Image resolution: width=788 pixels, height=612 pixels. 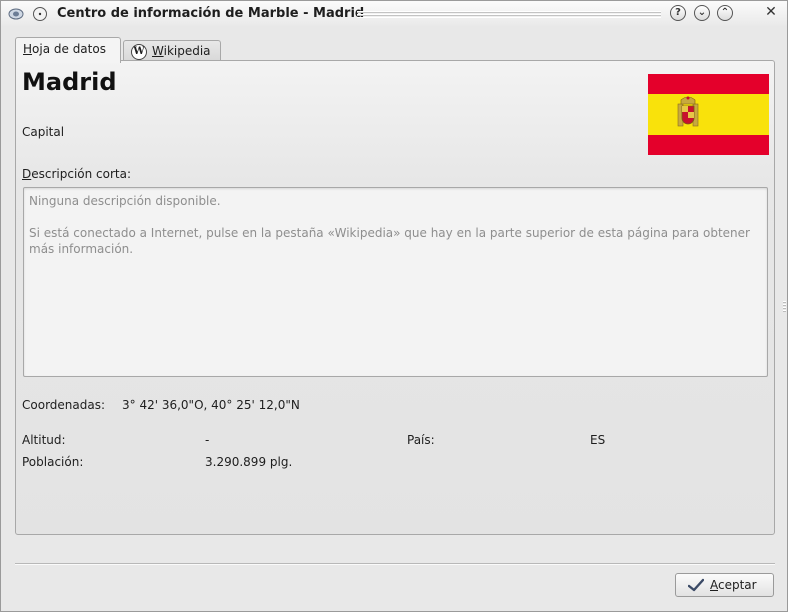 I want to click on close-button: ✕, so click(x=771, y=13).